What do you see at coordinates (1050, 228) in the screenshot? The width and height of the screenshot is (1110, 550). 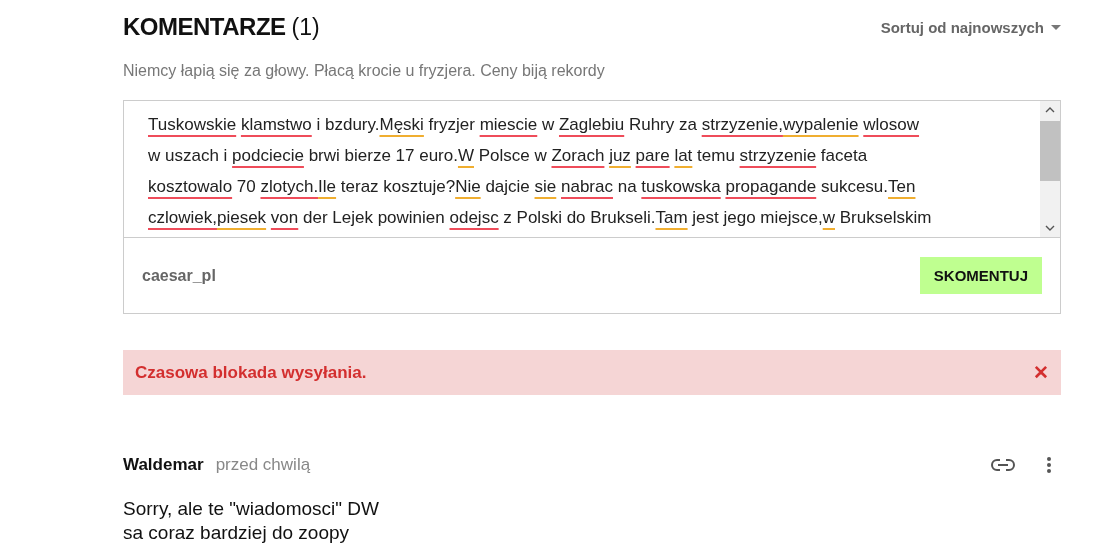 I see `scroll-down-icon` at bounding box center [1050, 228].